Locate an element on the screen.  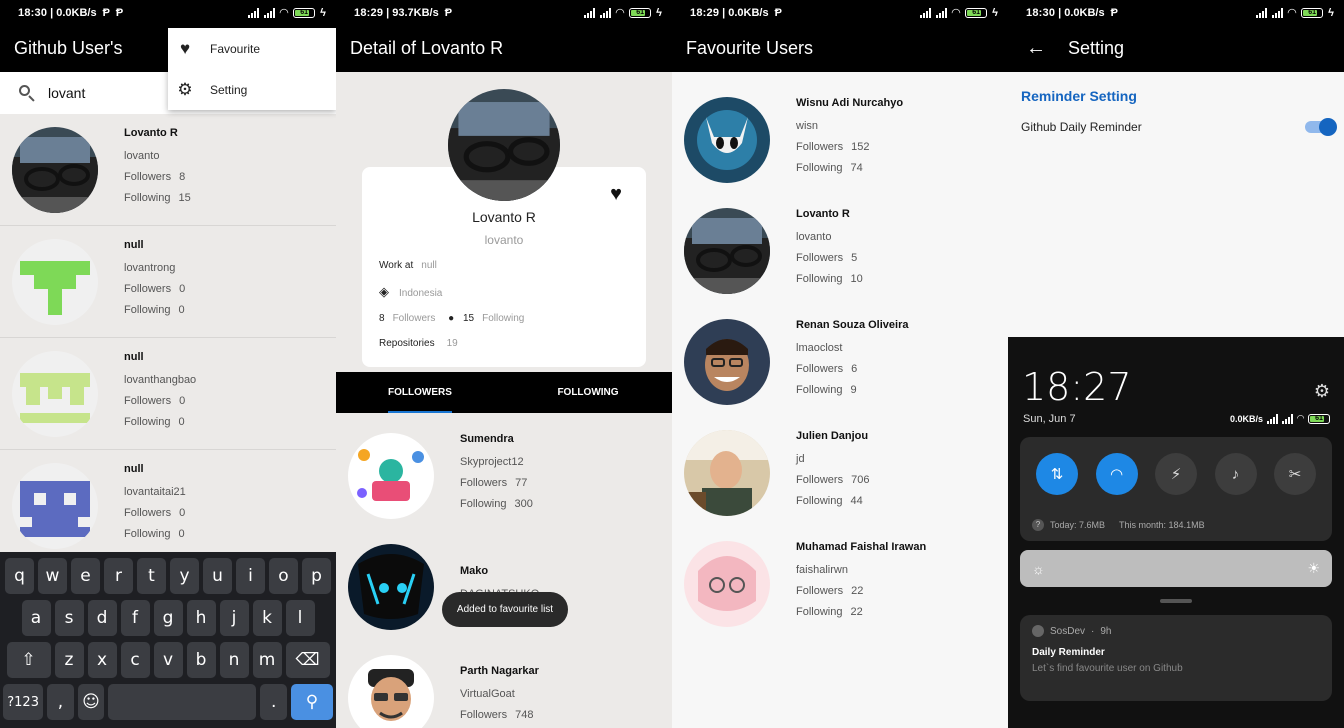
emoji-key-icon: ☺ is located at coordinates (91, 702).